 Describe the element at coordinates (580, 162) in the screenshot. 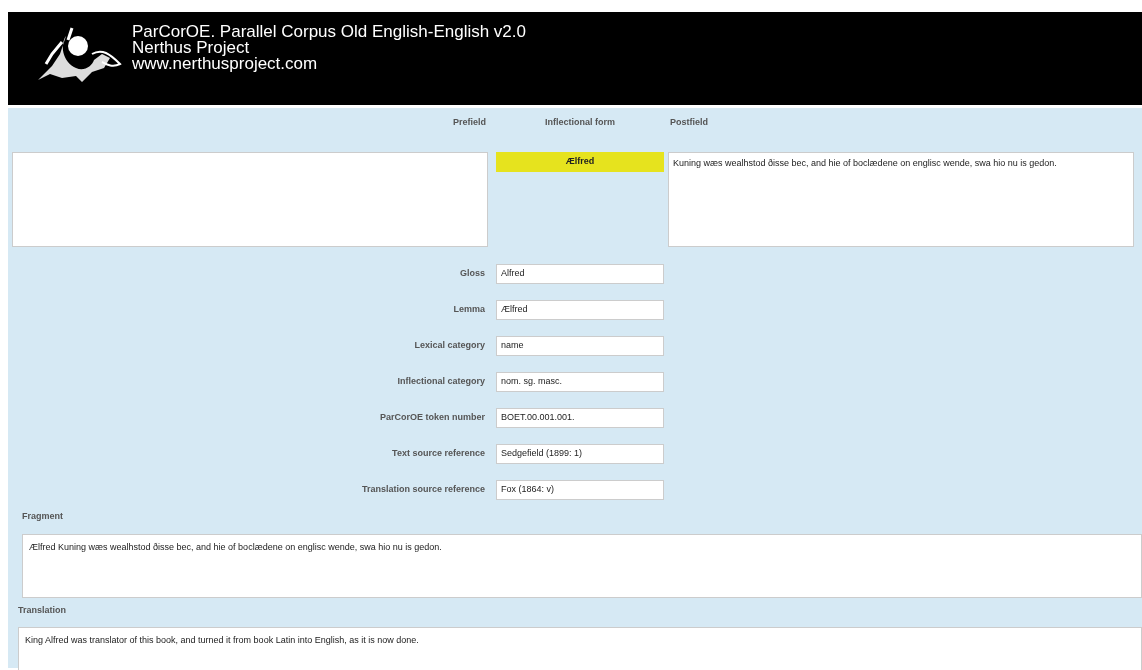

I see `inflectional-form-cell: Ælfred` at that location.